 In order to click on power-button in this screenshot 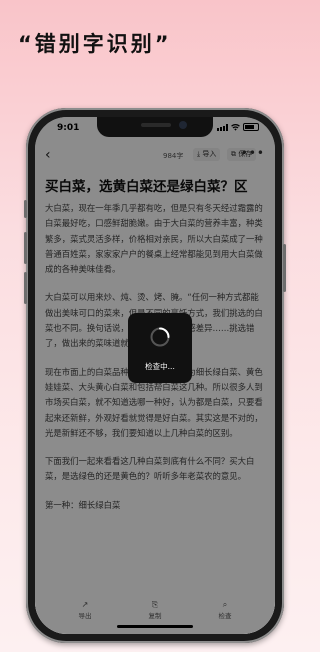, I will do `click(284, 268)`.